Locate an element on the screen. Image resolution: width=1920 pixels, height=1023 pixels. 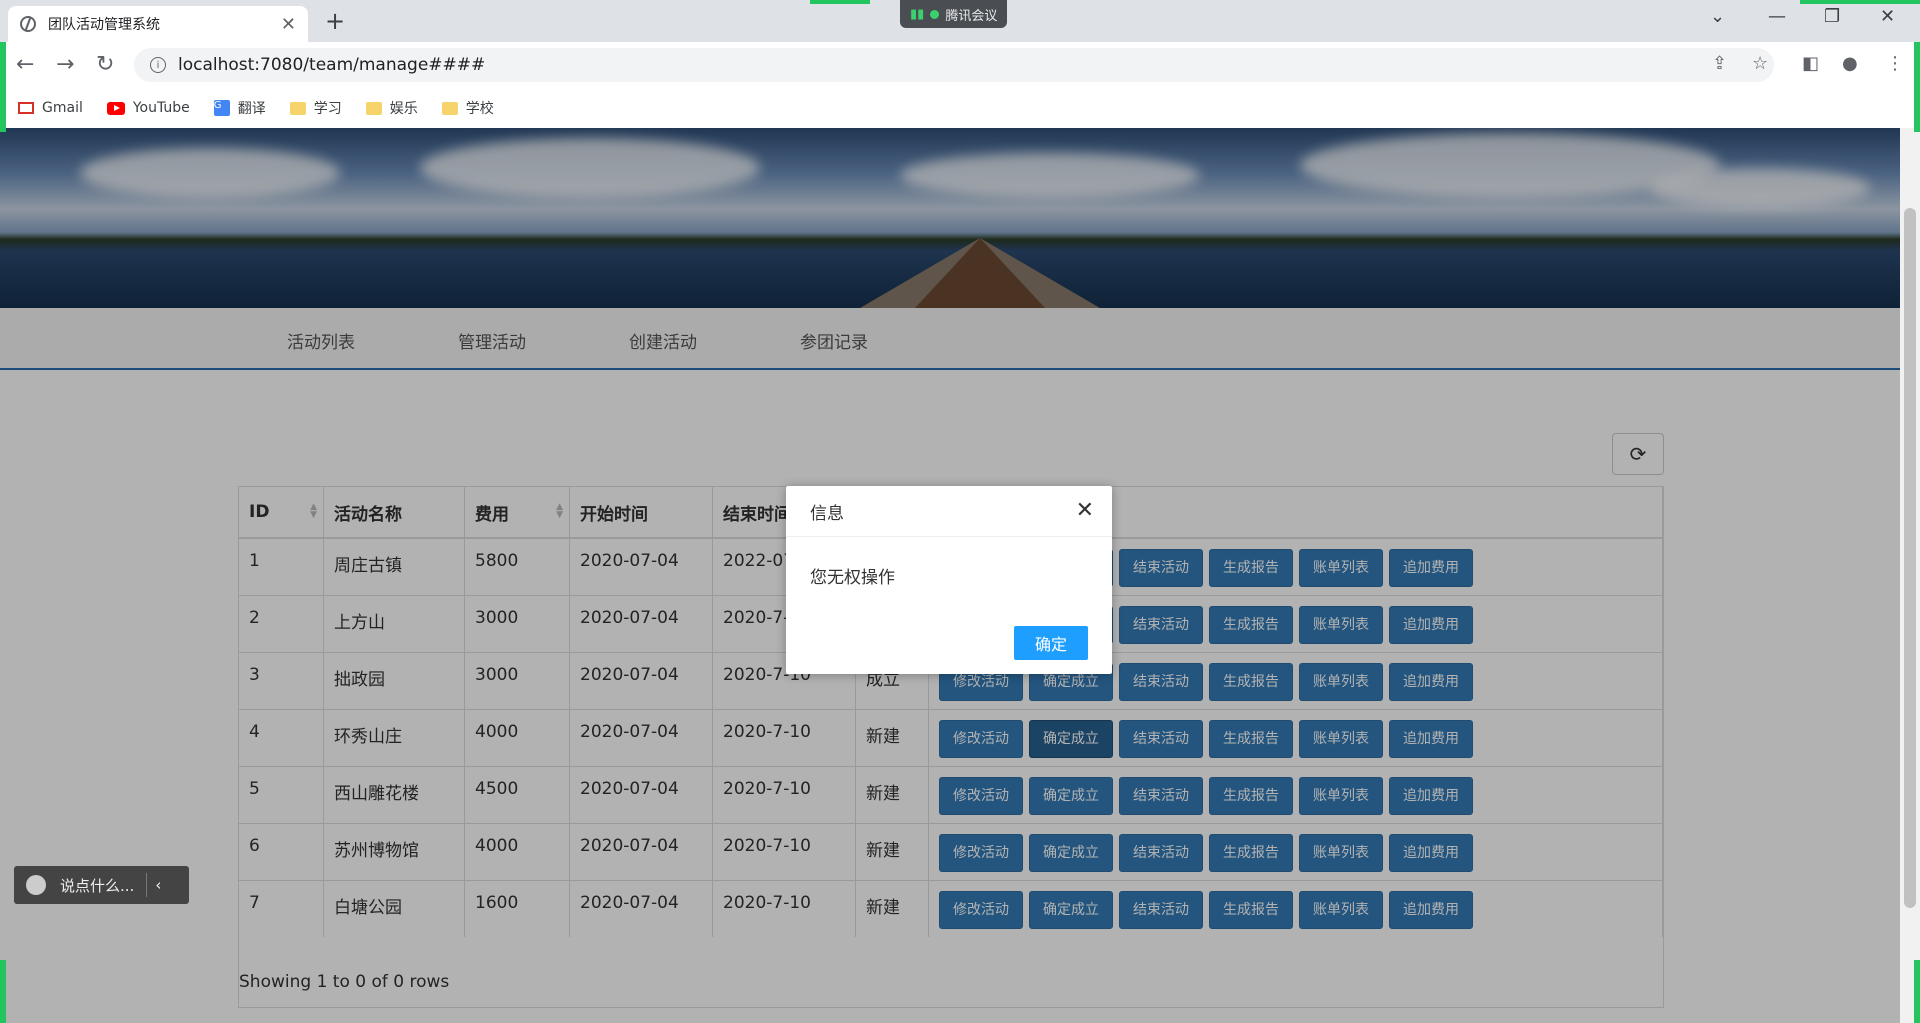
signal-icon: ▮▮ is located at coordinates (917, 14).